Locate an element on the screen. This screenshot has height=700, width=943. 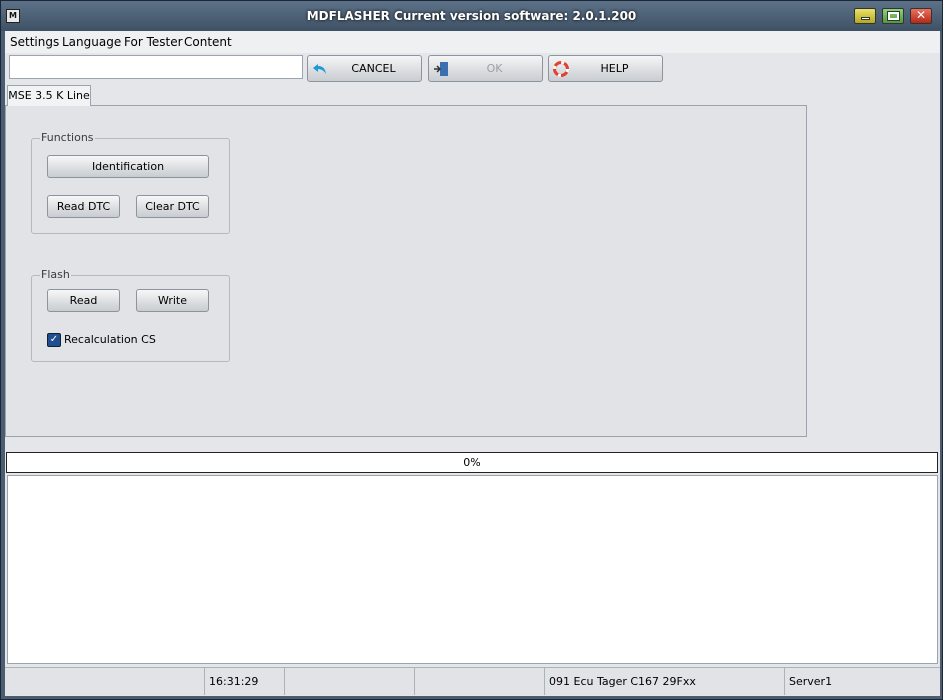
maximize-icon is located at coordinates (893, 16).